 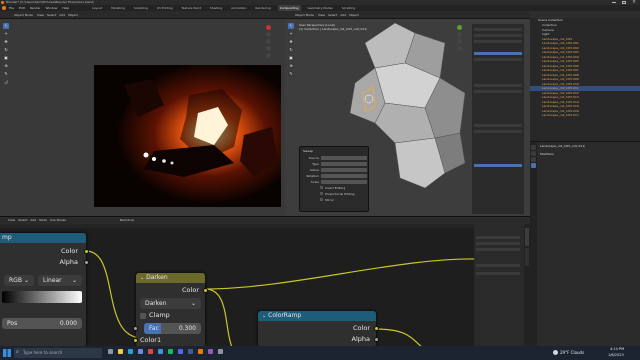 I want to click on cursor-tool-icon: +, so click(x=6, y=34).